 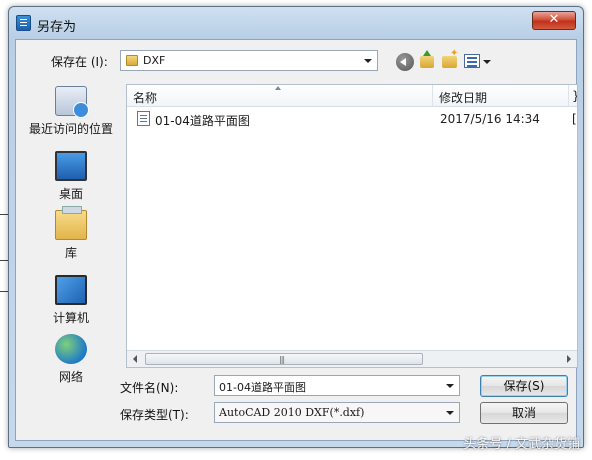 What do you see at coordinates (573, 96) in the screenshot?
I see `column-header-overflow: }` at bounding box center [573, 96].